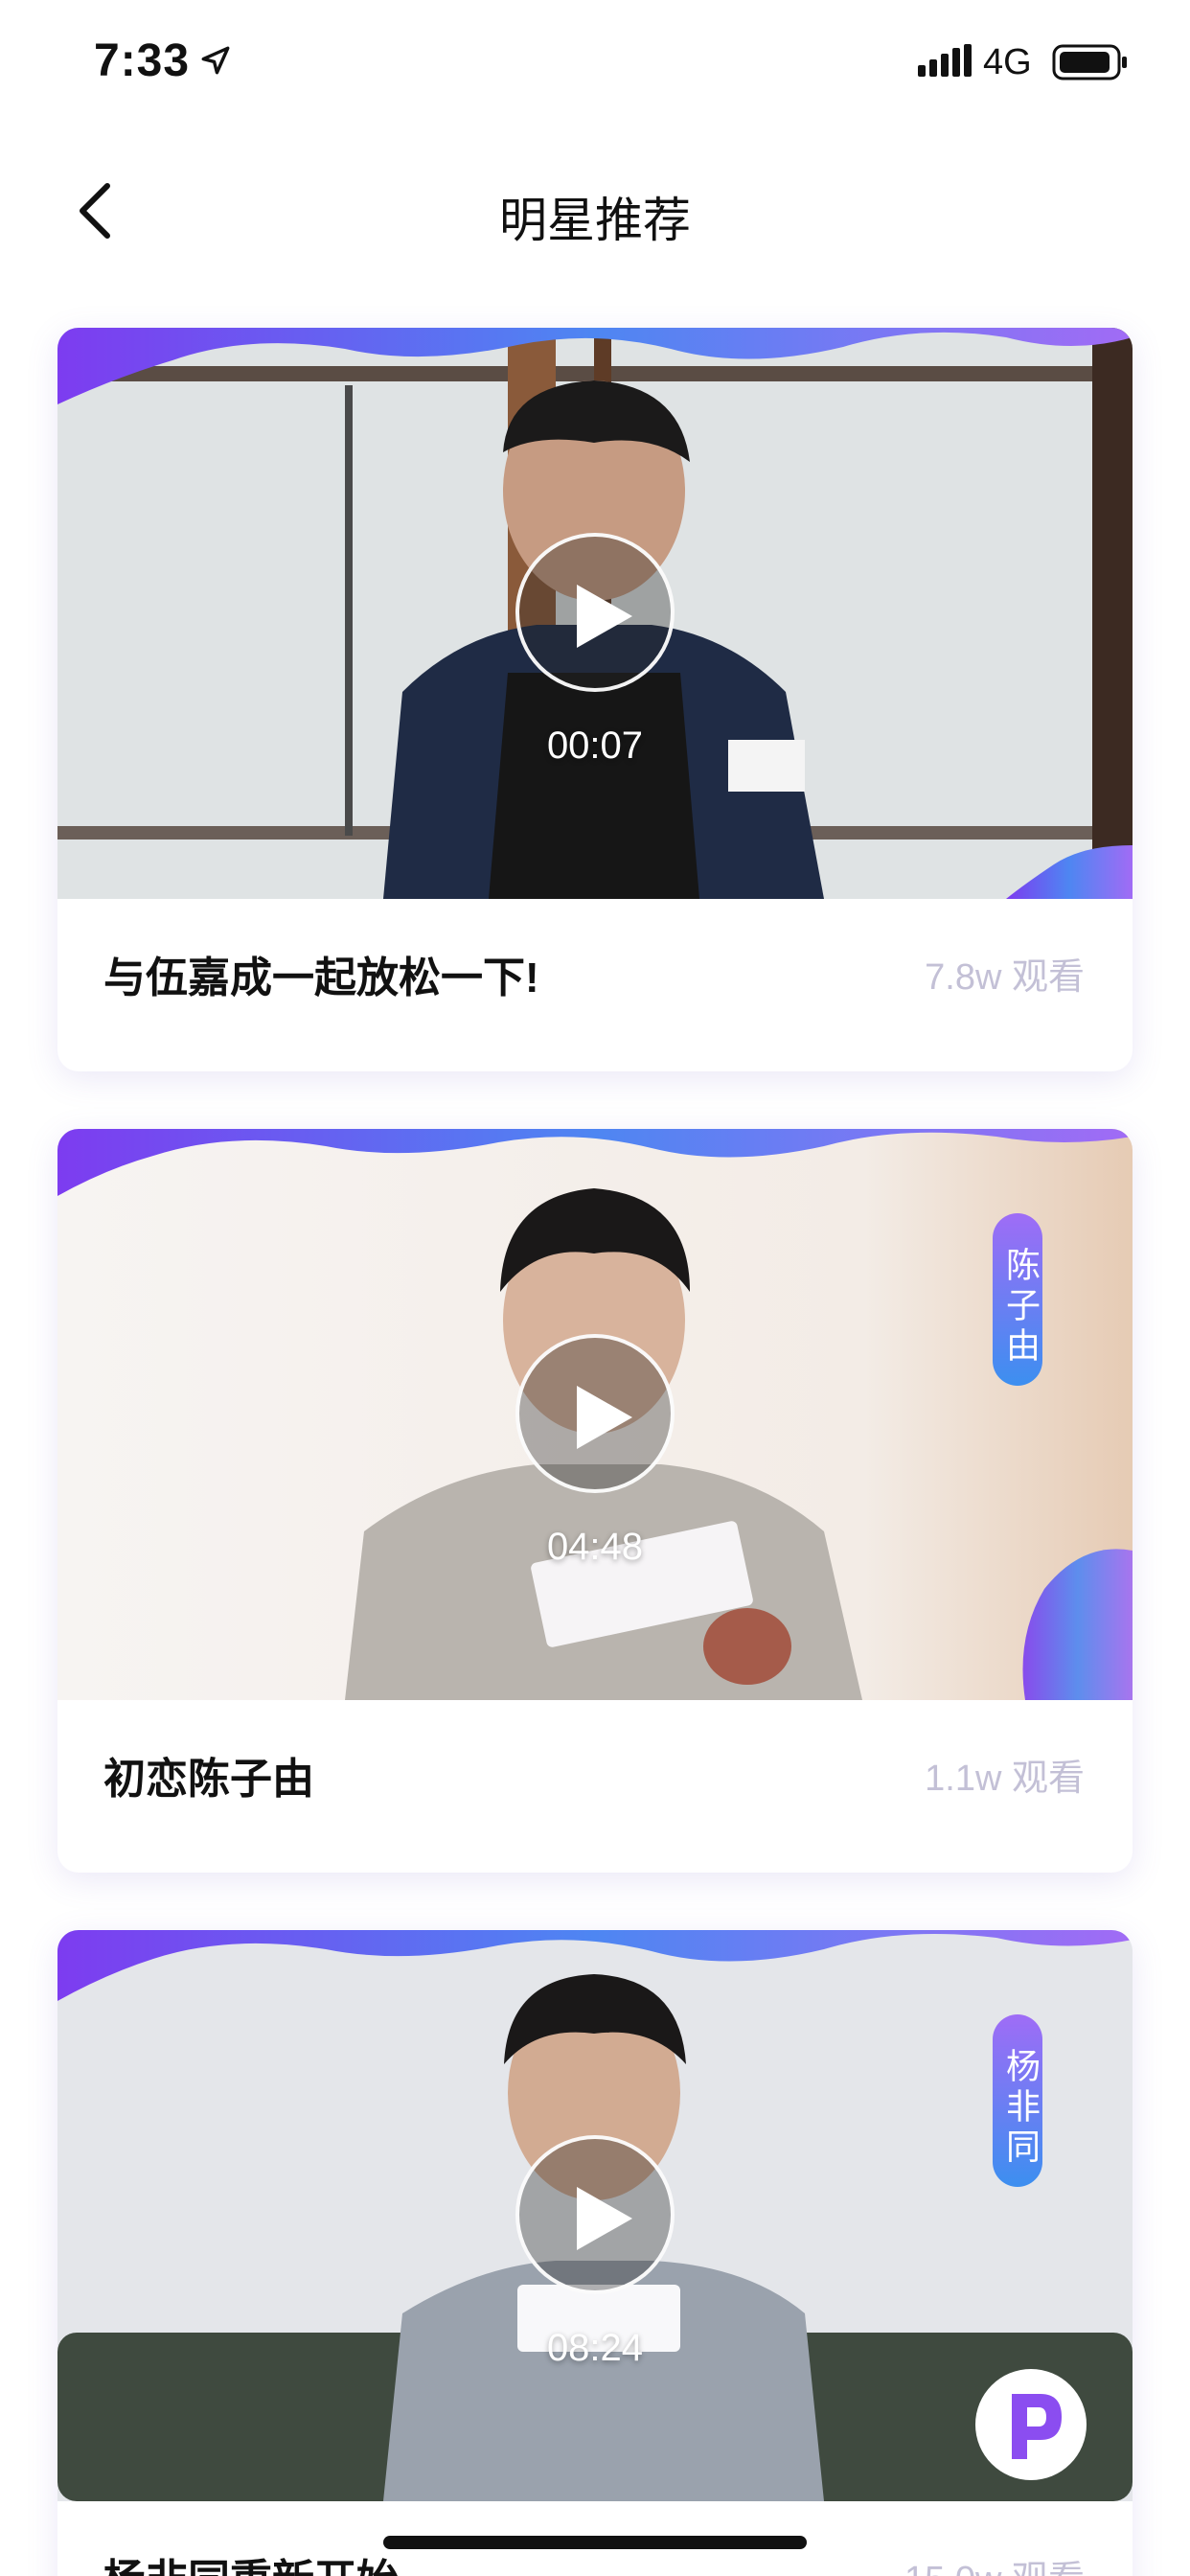 The width and height of the screenshot is (1190, 2576). What do you see at coordinates (321, 977) in the screenshot?
I see `card-title: 与伍嘉成一起放松一下!` at bounding box center [321, 977].